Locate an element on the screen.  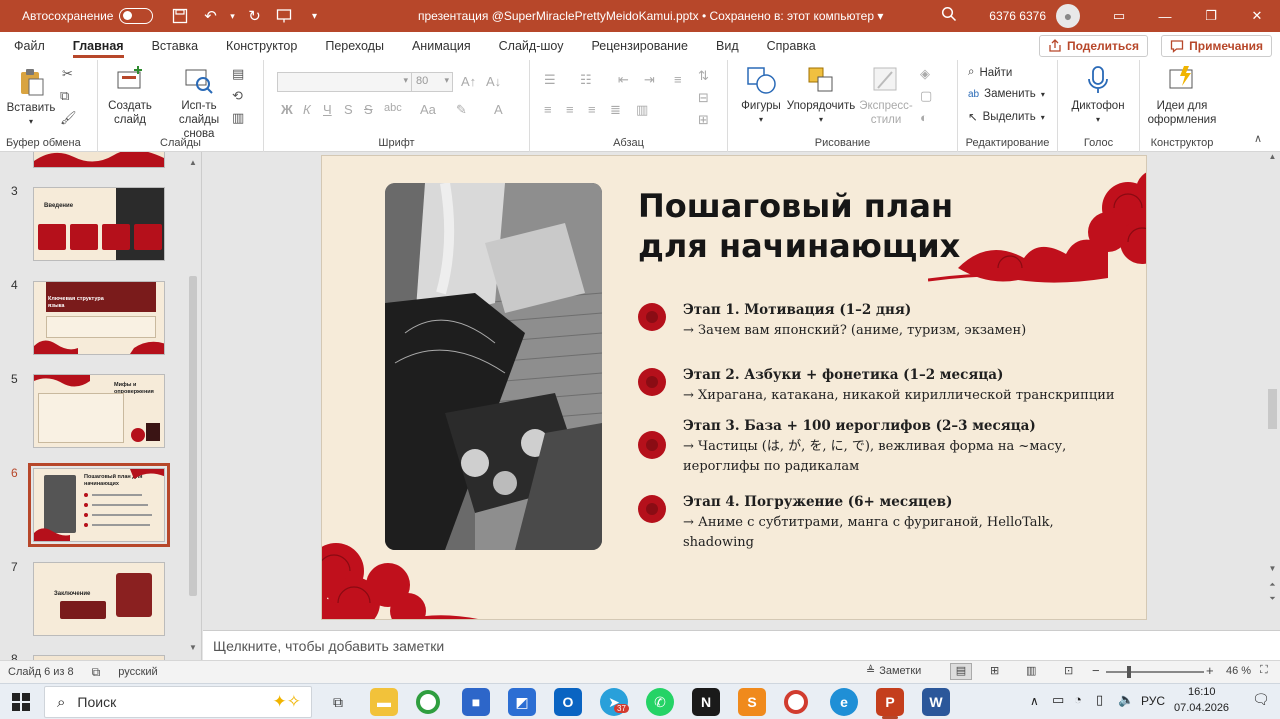
powerpoint-icon: P is located at coordinates (890, 702).